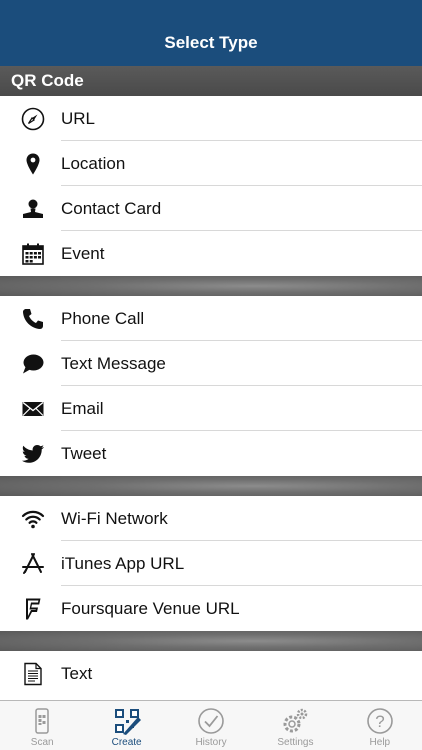  I want to click on tab-settings: Settings, so click(295, 725).